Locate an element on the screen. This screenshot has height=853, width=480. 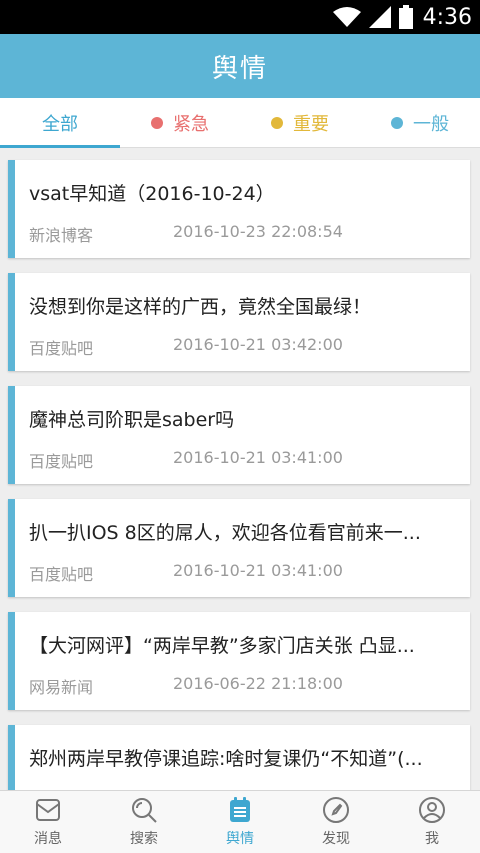
nav-messages: 消息 is located at coordinates (48, 822).